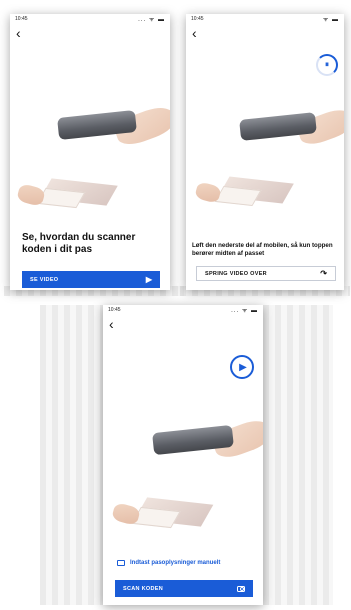 The width and height of the screenshot is (351, 610). What do you see at coordinates (148, 279) in the screenshot?
I see `play-icon: ▶` at bounding box center [148, 279].